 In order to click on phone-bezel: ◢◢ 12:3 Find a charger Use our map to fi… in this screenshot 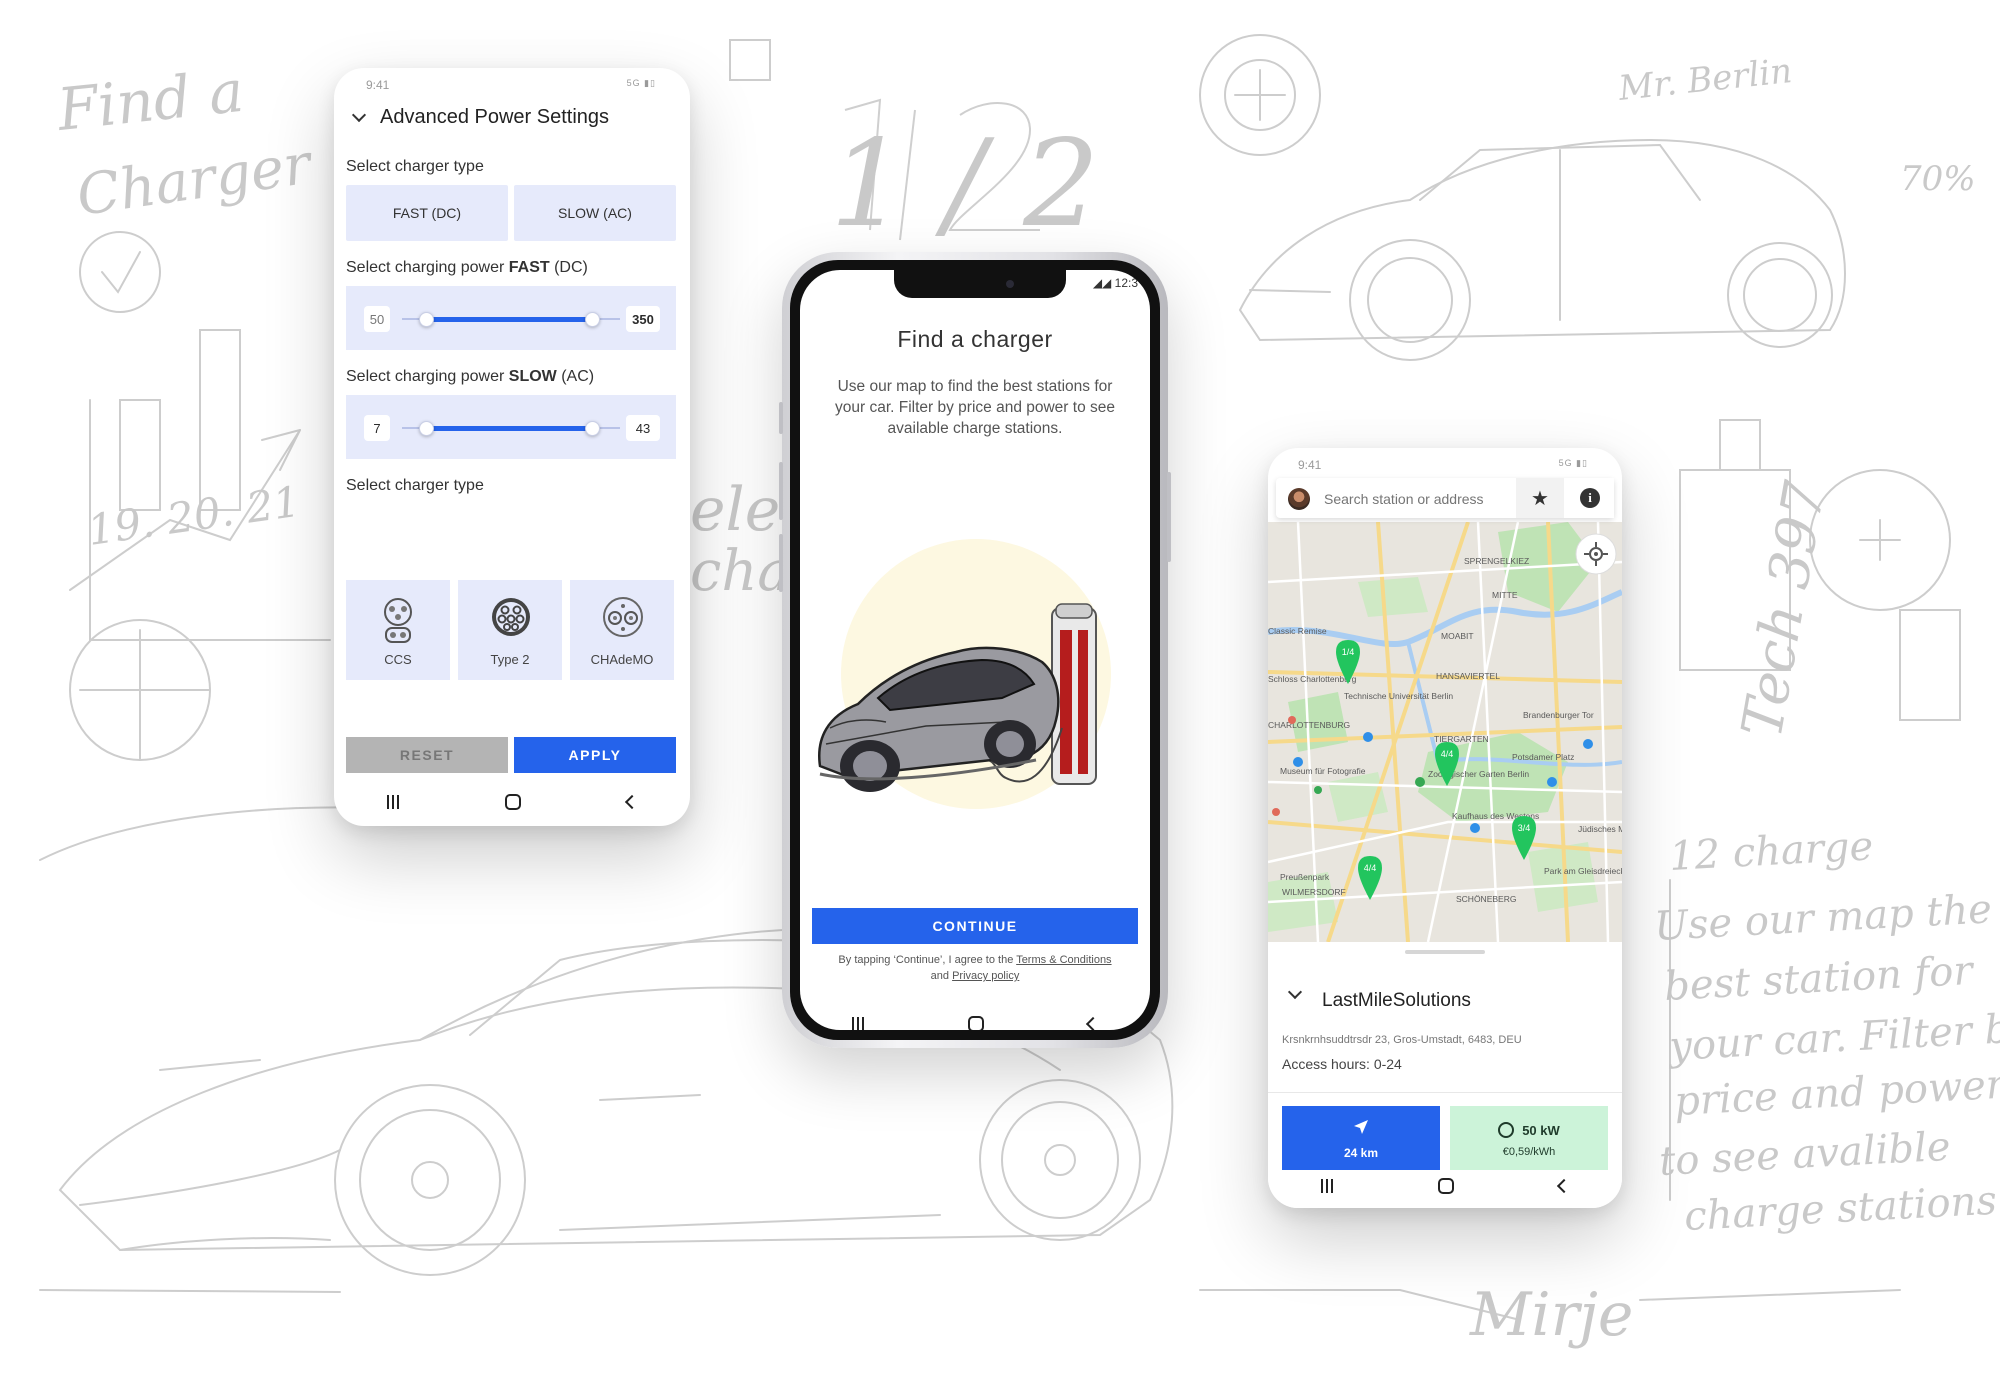, I will do `click(975, 650)`.